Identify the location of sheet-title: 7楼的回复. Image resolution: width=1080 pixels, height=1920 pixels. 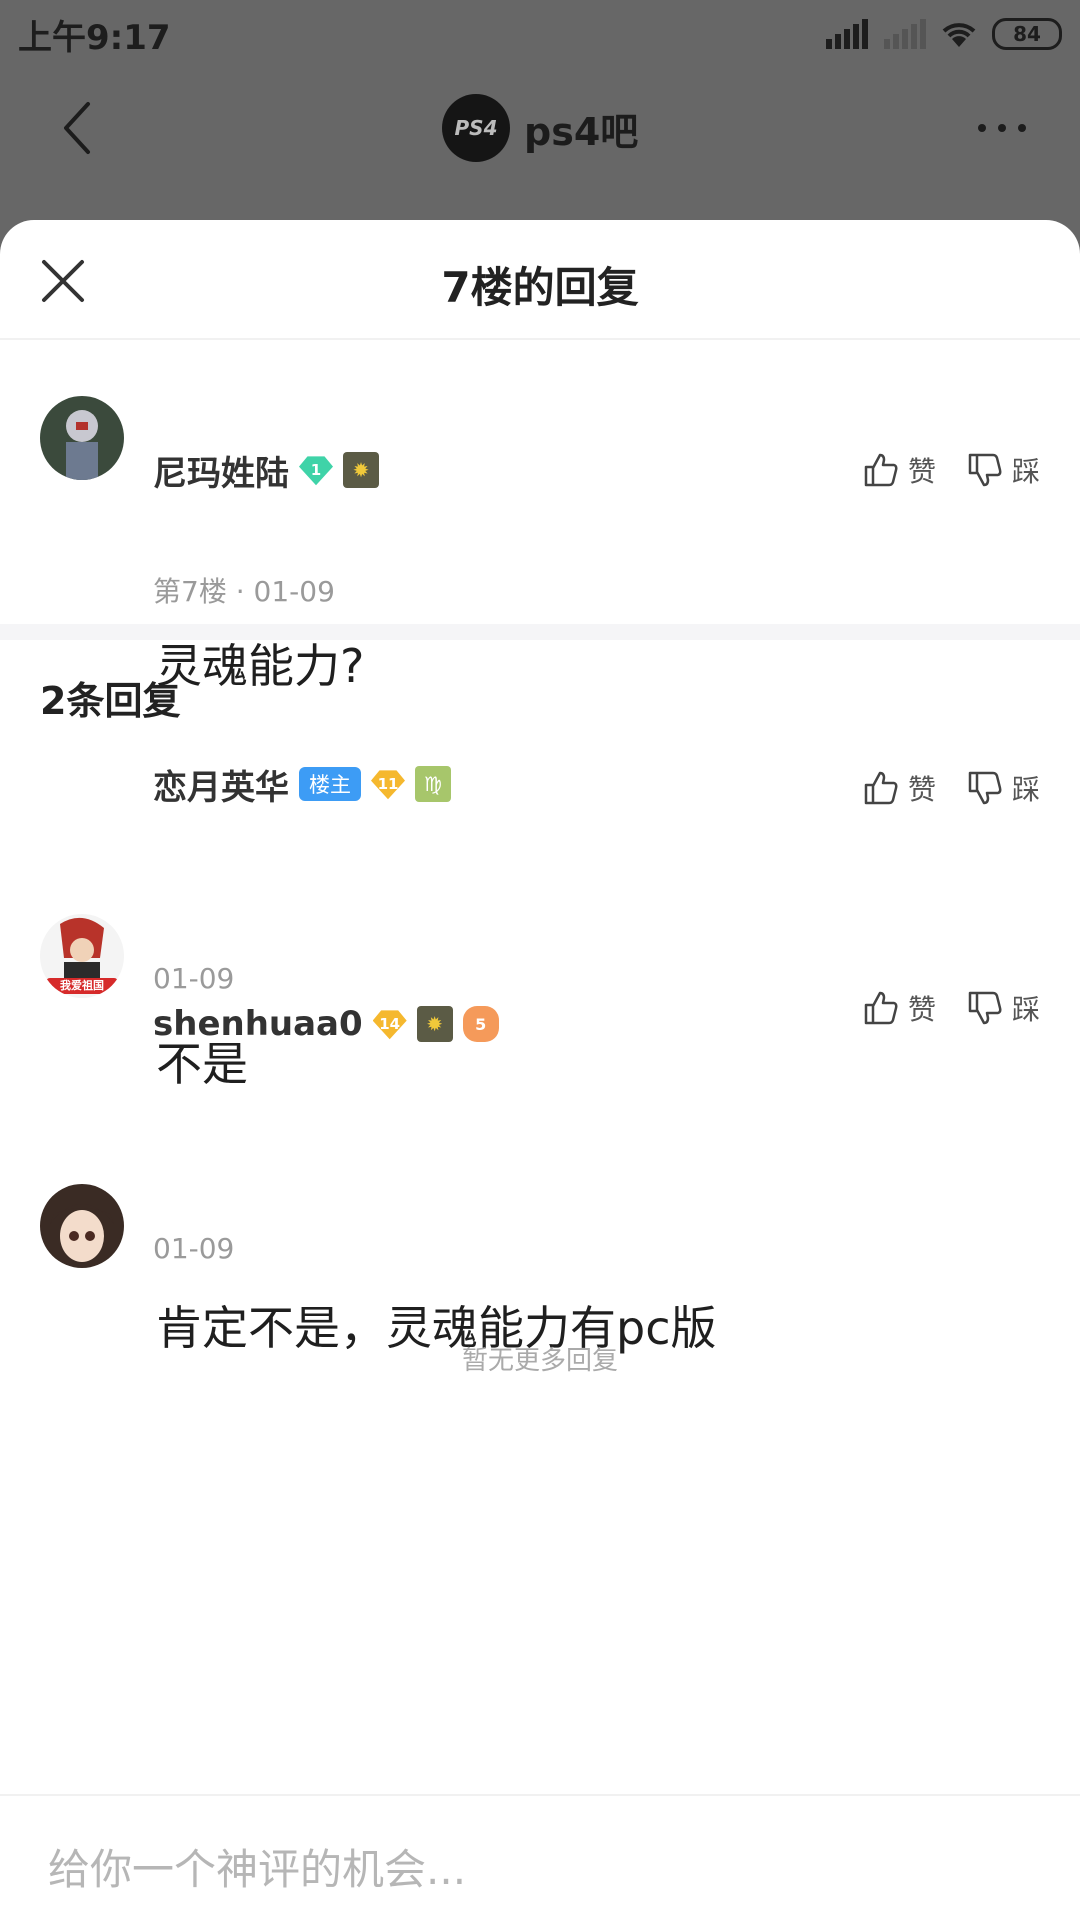
(540, 287).